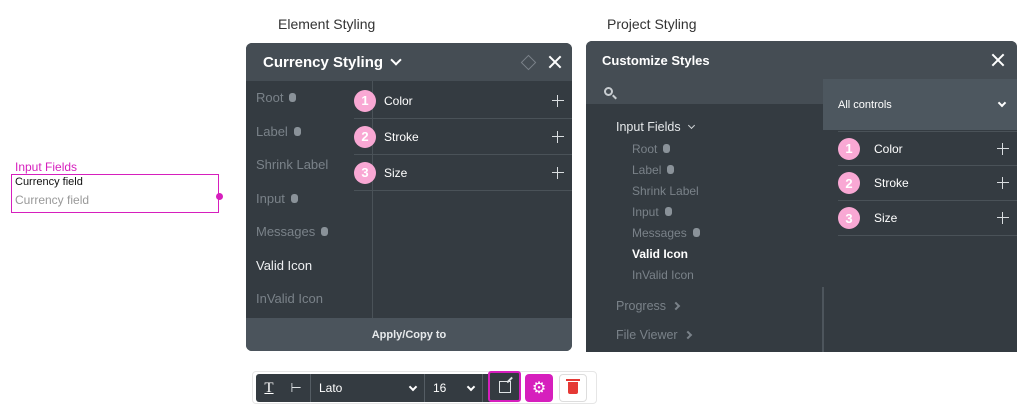  I want to click on step-number-badge: 3, so click(365, 172).